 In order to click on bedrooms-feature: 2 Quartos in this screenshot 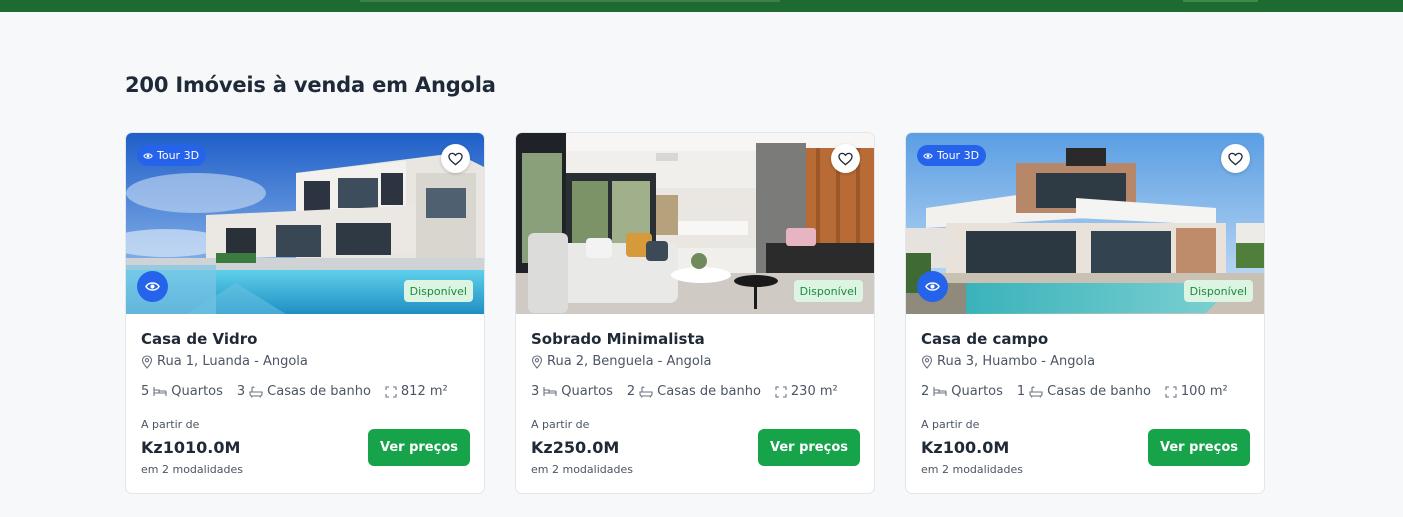, I will do `click(962, 391)`.